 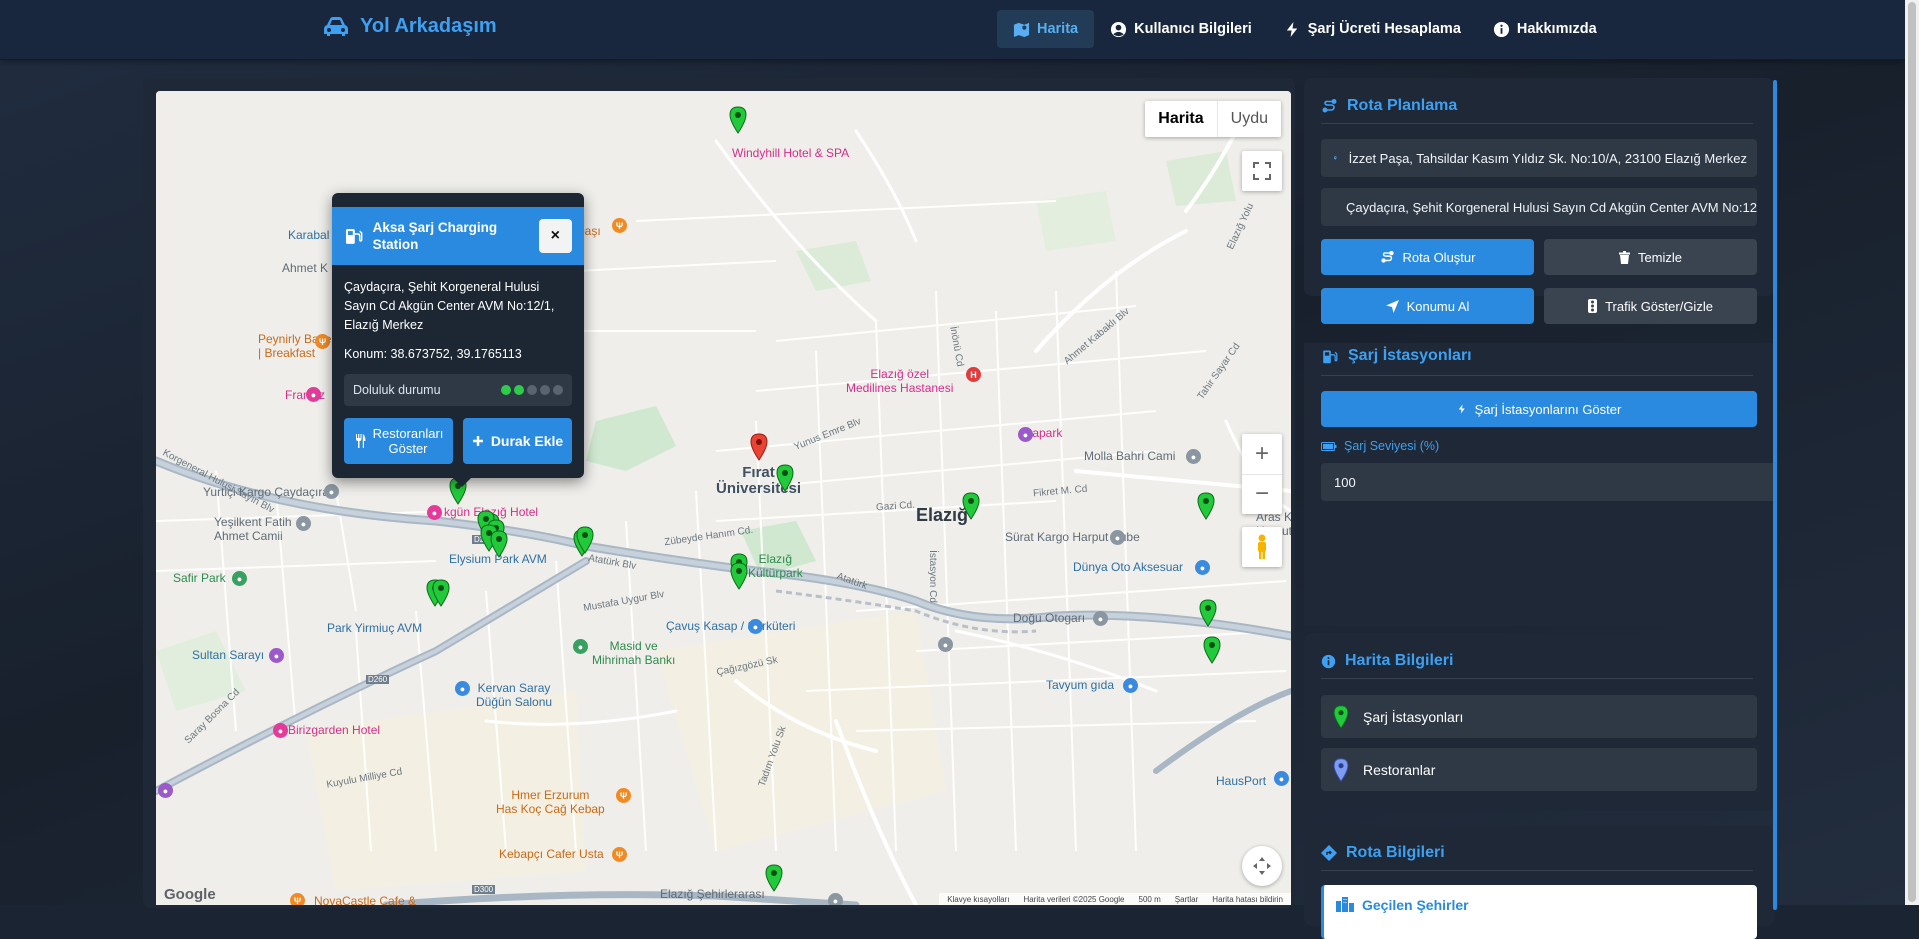 What do you see at coordinates (1262, 547) in the screenshot?
I see `pegman-button` at bounding box center [1262, 547].